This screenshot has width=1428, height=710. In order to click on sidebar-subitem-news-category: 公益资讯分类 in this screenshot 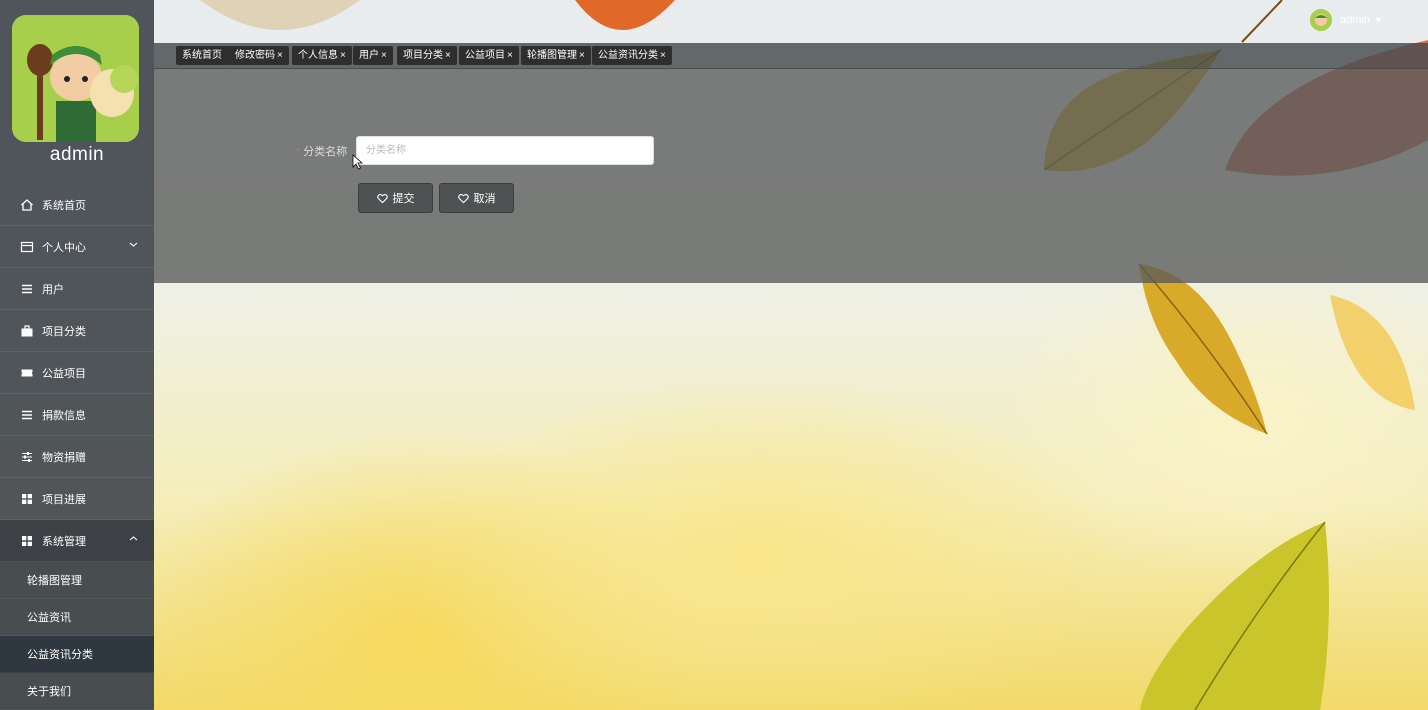, I will do `click(77, 654)`.